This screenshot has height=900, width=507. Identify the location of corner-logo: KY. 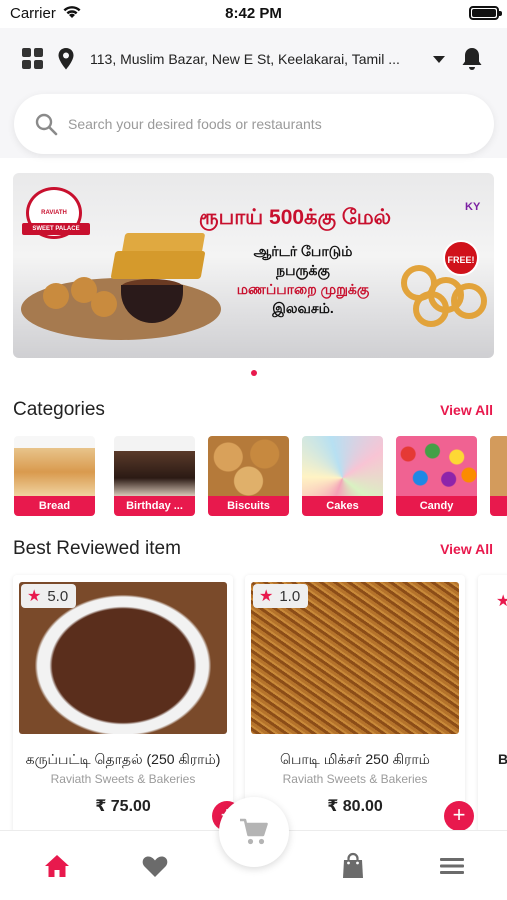
(473, 207).